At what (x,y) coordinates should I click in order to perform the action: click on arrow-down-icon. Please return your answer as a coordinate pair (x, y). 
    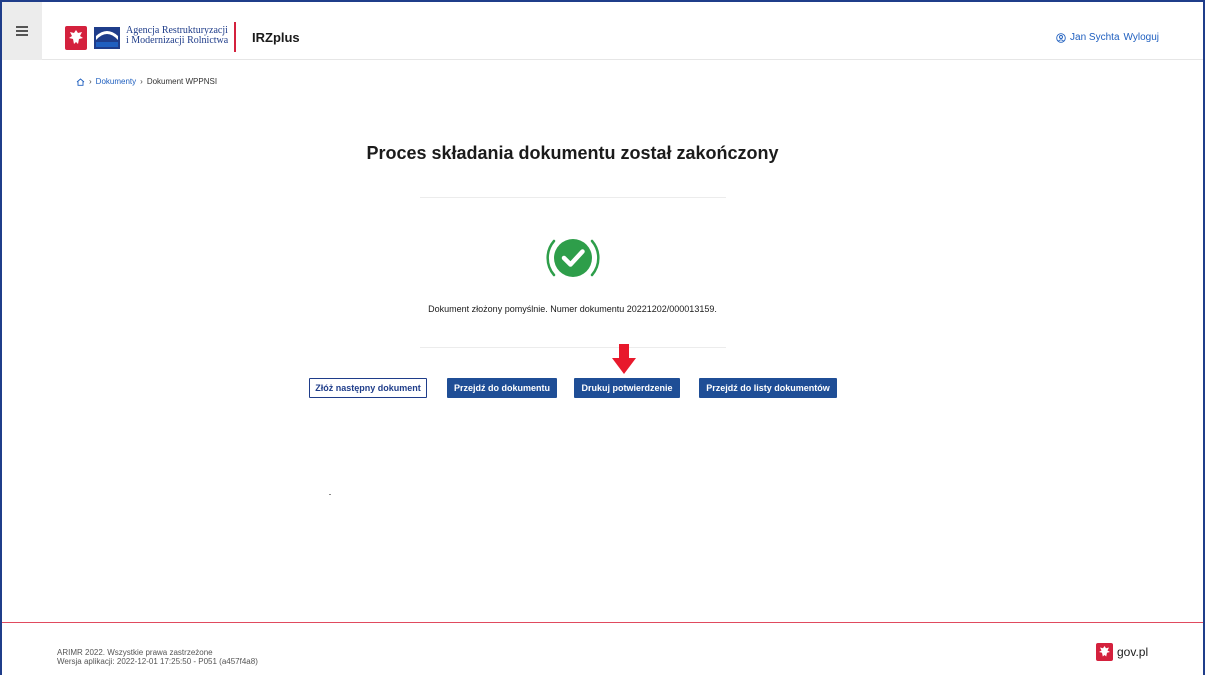
    Looking at the image, I should click on (624, 359).